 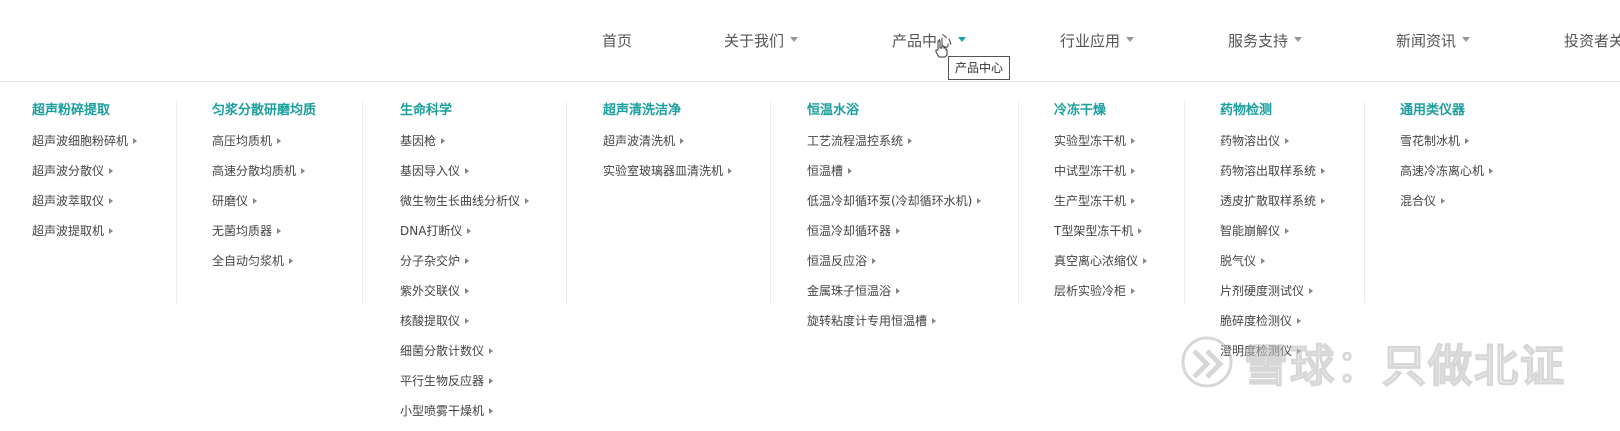 What do you see at coordinates (1290, 146) in the screenshot?
I see `menu-link: 药物溶出仪` at bounding box center [1290, 146].